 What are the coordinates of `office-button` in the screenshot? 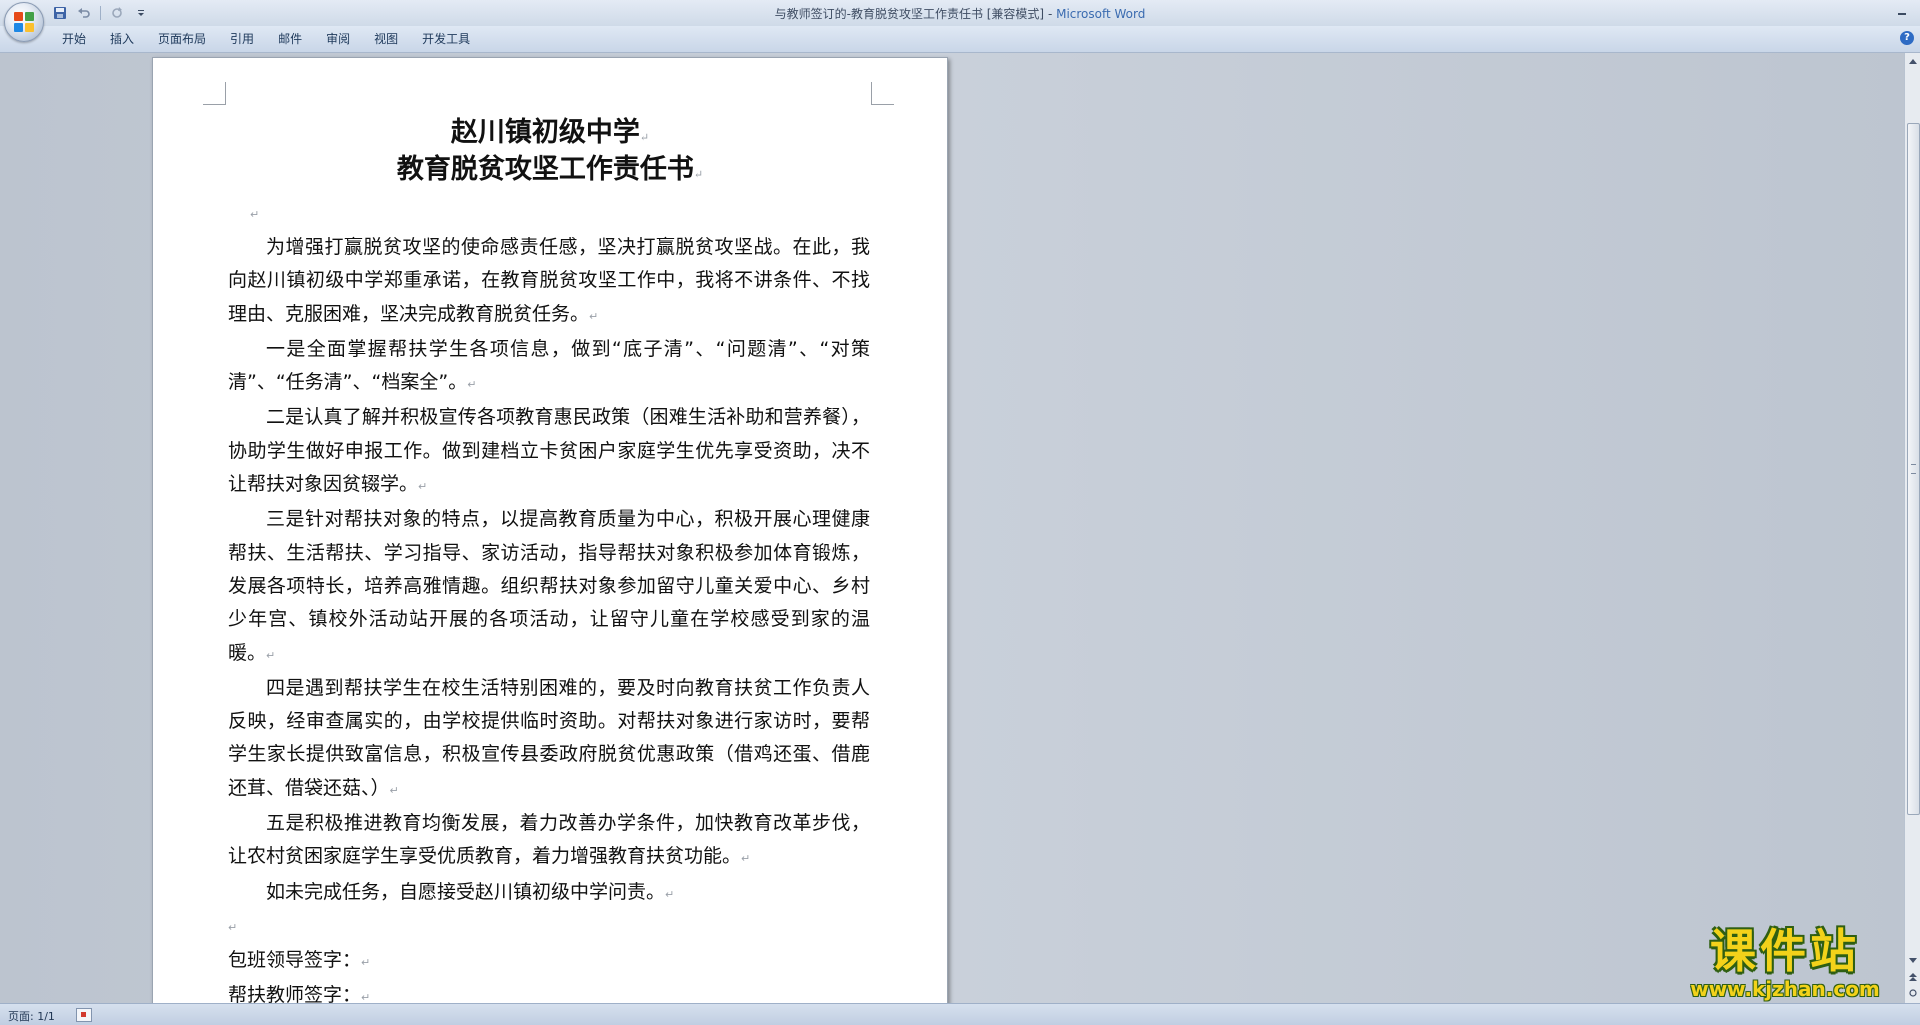 It's located at (24, 22).